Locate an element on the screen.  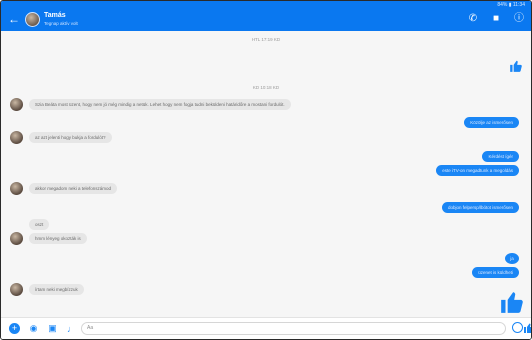
status-indicators: 84% ▮ 11:34 is located at coordinates (511, 5).